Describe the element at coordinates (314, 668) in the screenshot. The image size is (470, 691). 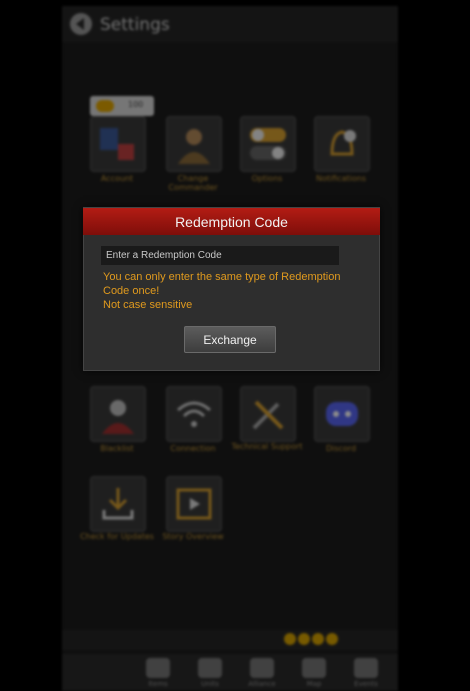
I see `map-icon` at that location.